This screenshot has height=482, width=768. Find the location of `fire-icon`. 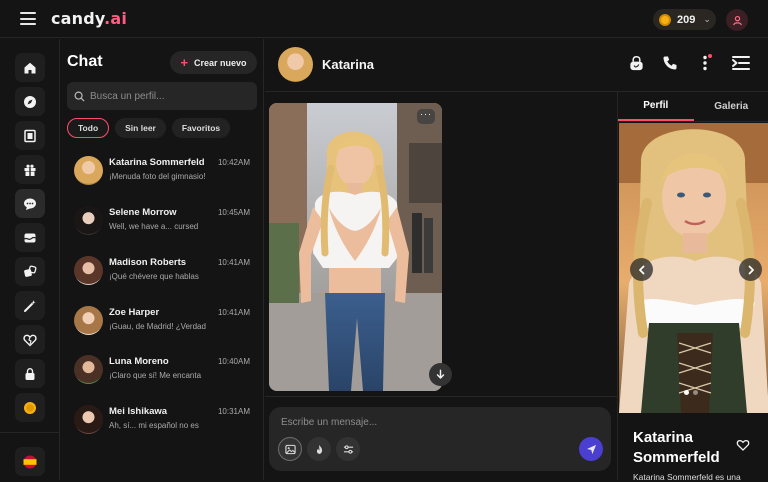

fire-icon is located at coordinates (319, 449).